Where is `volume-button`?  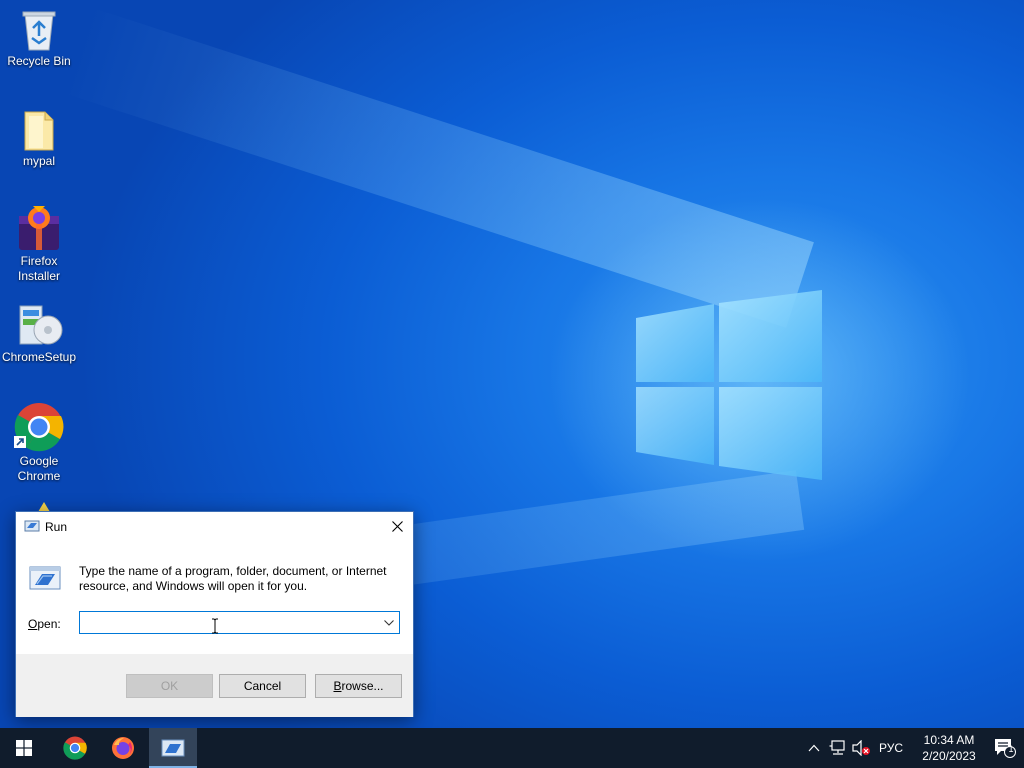
volume-button is located at coordinates (861, 748).